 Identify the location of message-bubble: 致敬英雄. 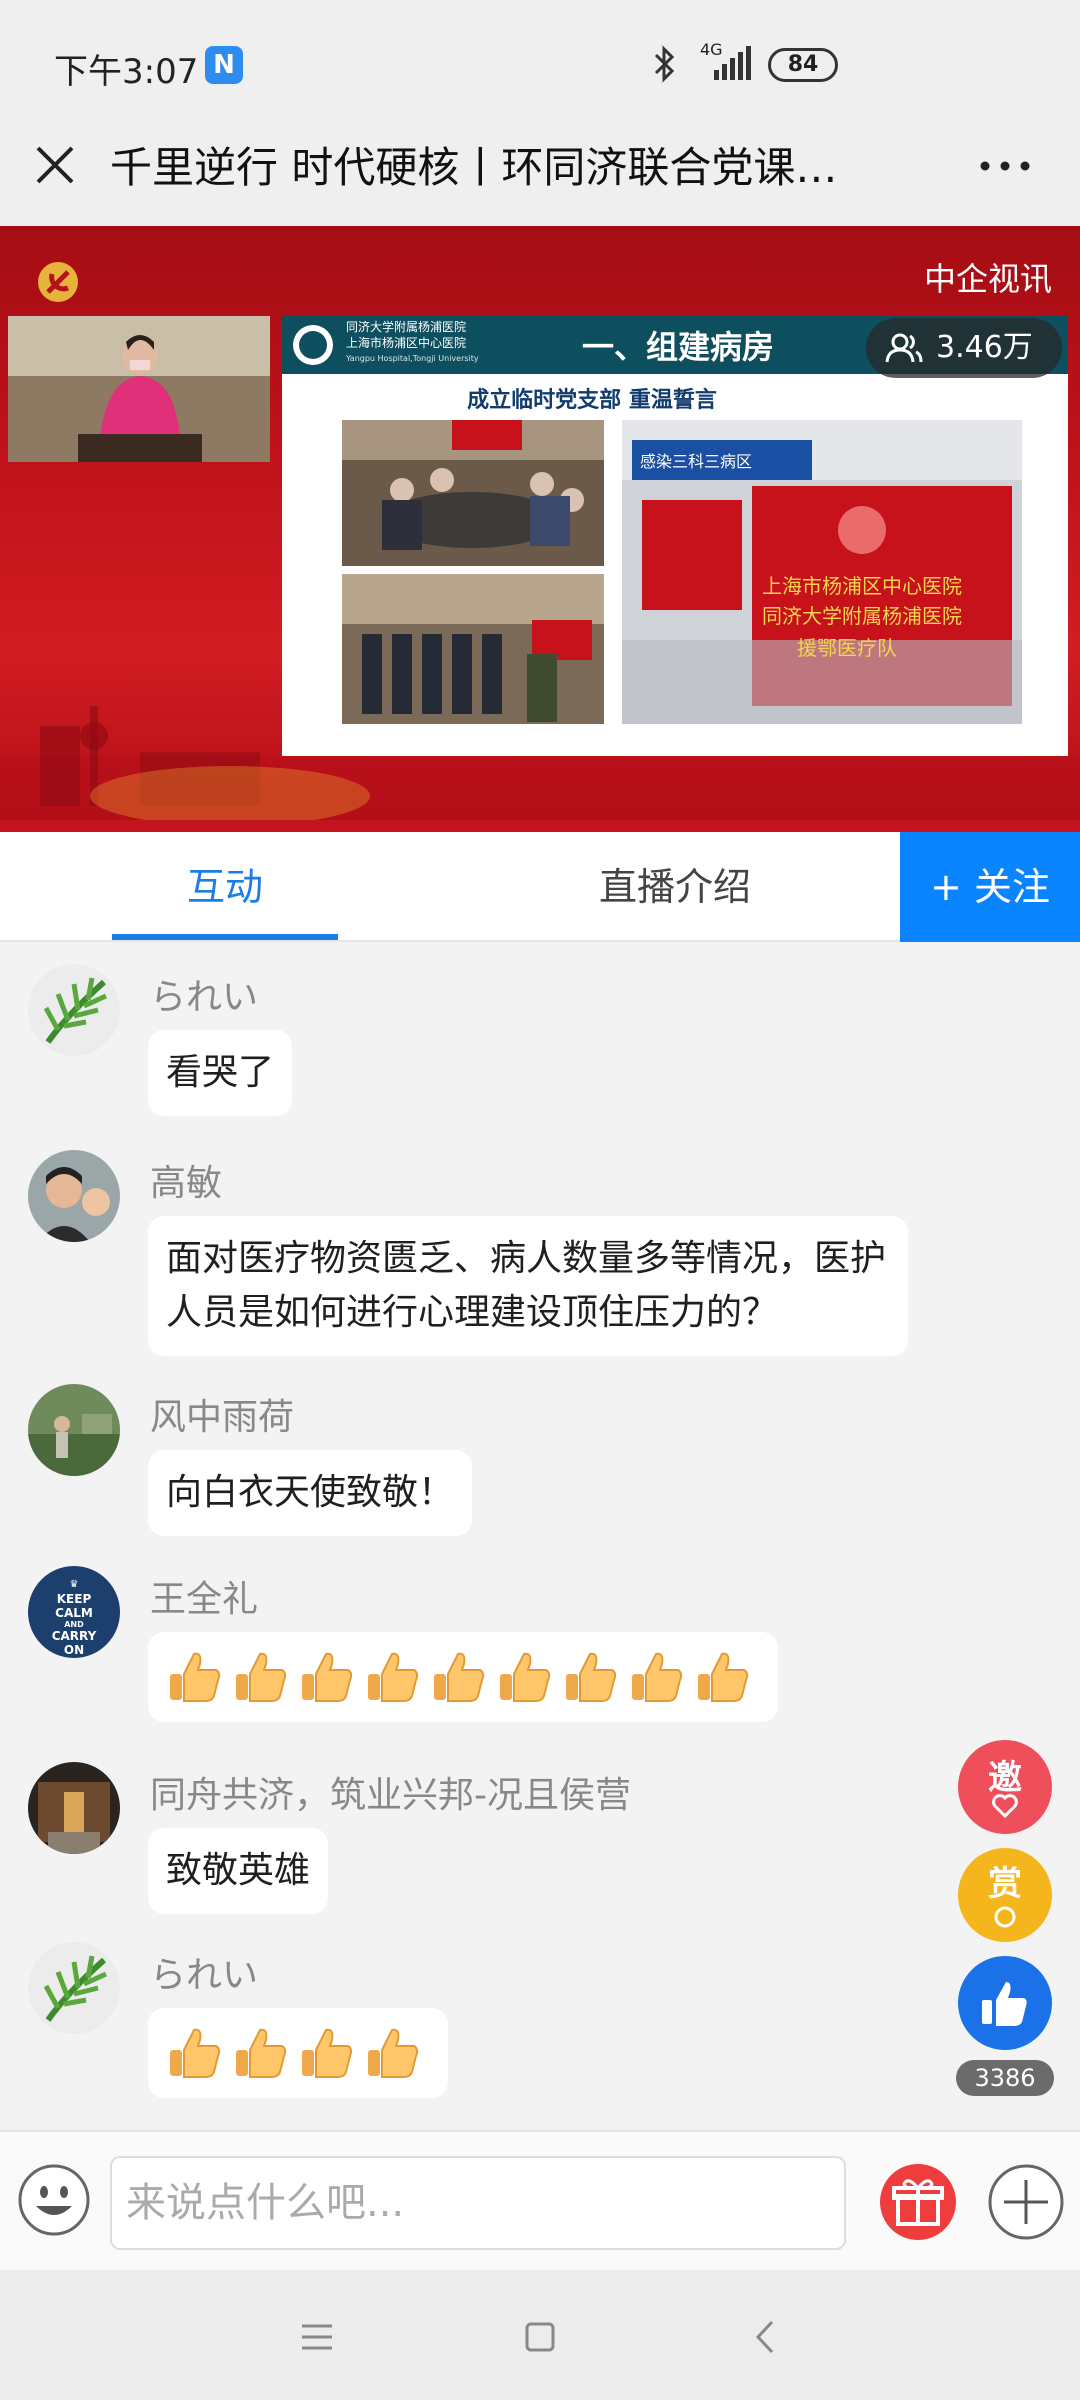
(238, 1871).